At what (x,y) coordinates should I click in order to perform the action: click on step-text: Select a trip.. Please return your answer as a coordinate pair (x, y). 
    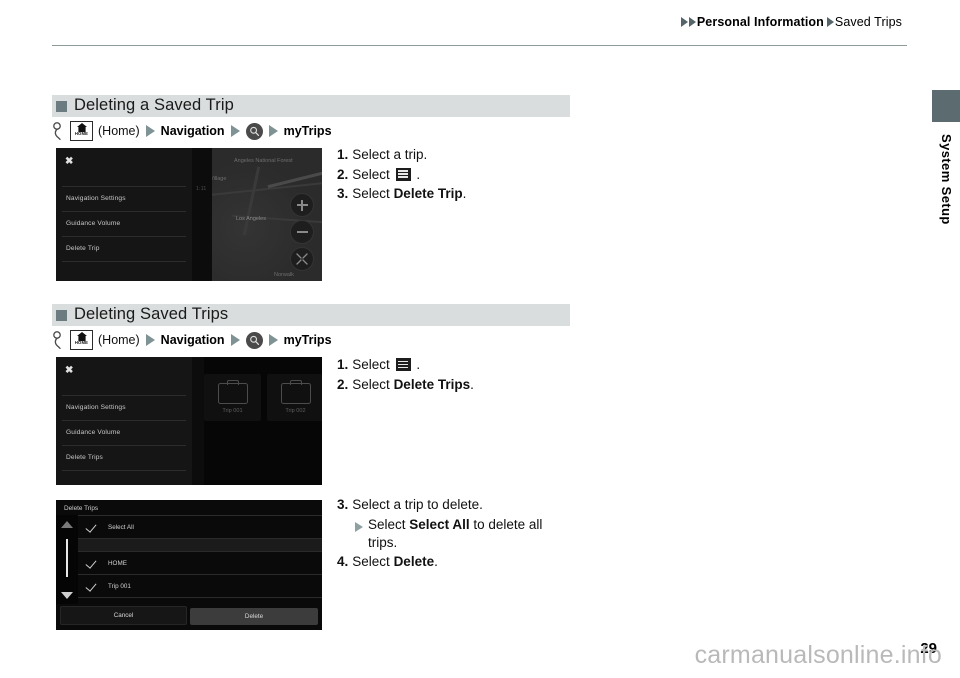
    Looking at the image, I should click on (390, 154).